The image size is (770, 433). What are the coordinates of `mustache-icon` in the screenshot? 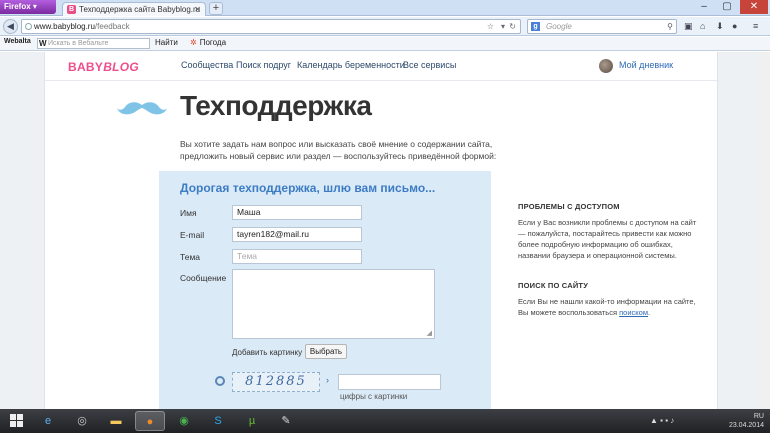 It's located at (142, 108).